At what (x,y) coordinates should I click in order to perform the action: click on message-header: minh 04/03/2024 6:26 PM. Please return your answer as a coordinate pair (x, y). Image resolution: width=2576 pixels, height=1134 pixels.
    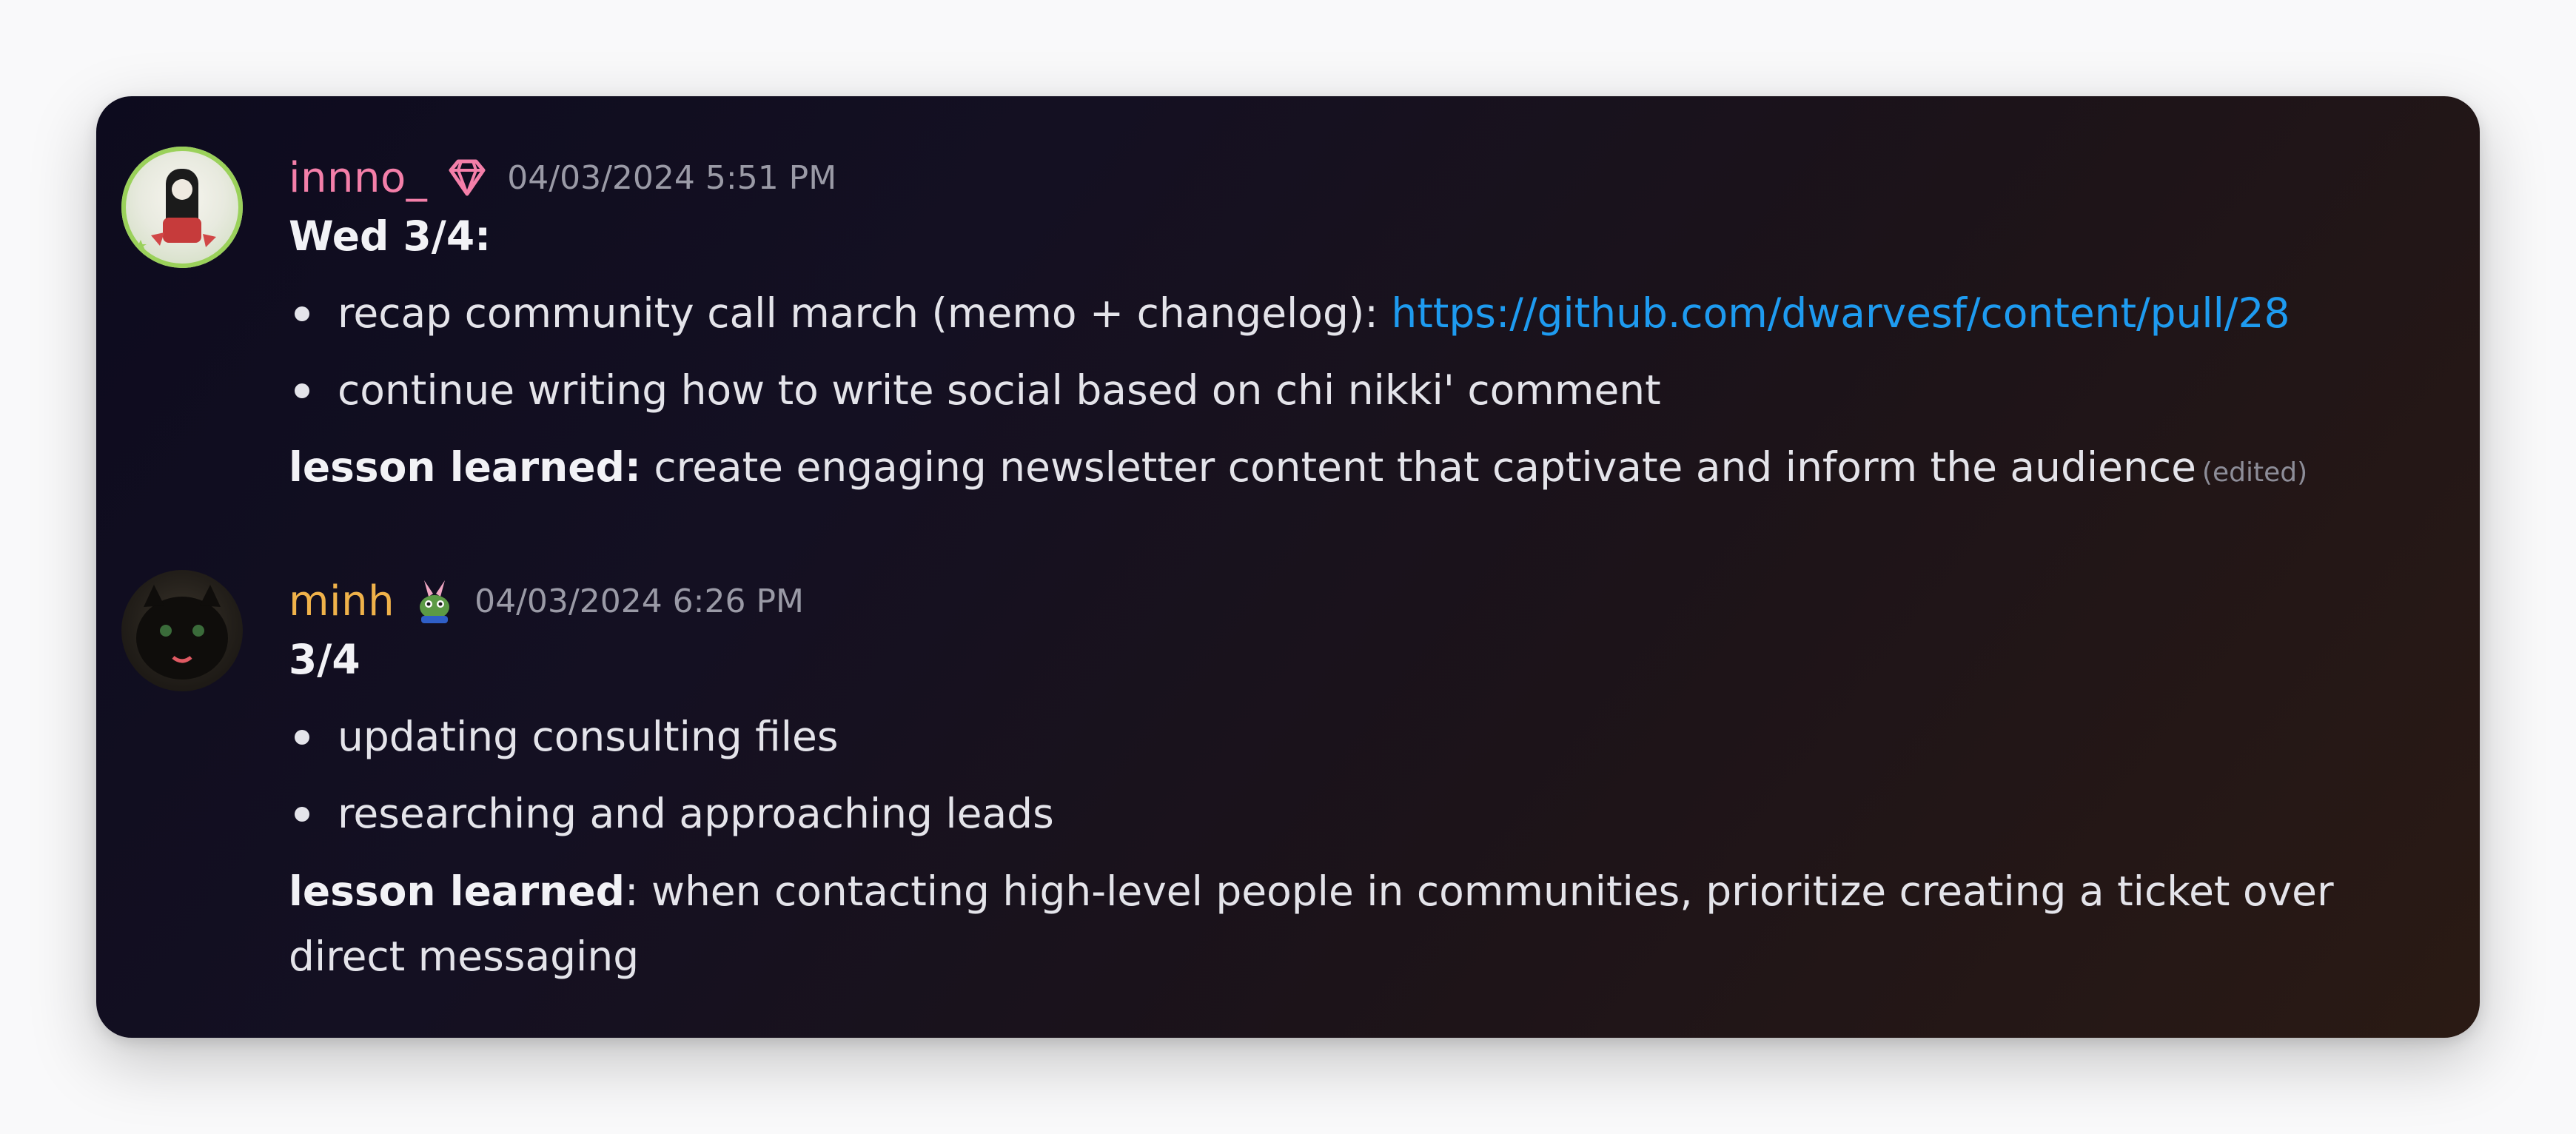
    Looking at the image, I should click on (546, 601).